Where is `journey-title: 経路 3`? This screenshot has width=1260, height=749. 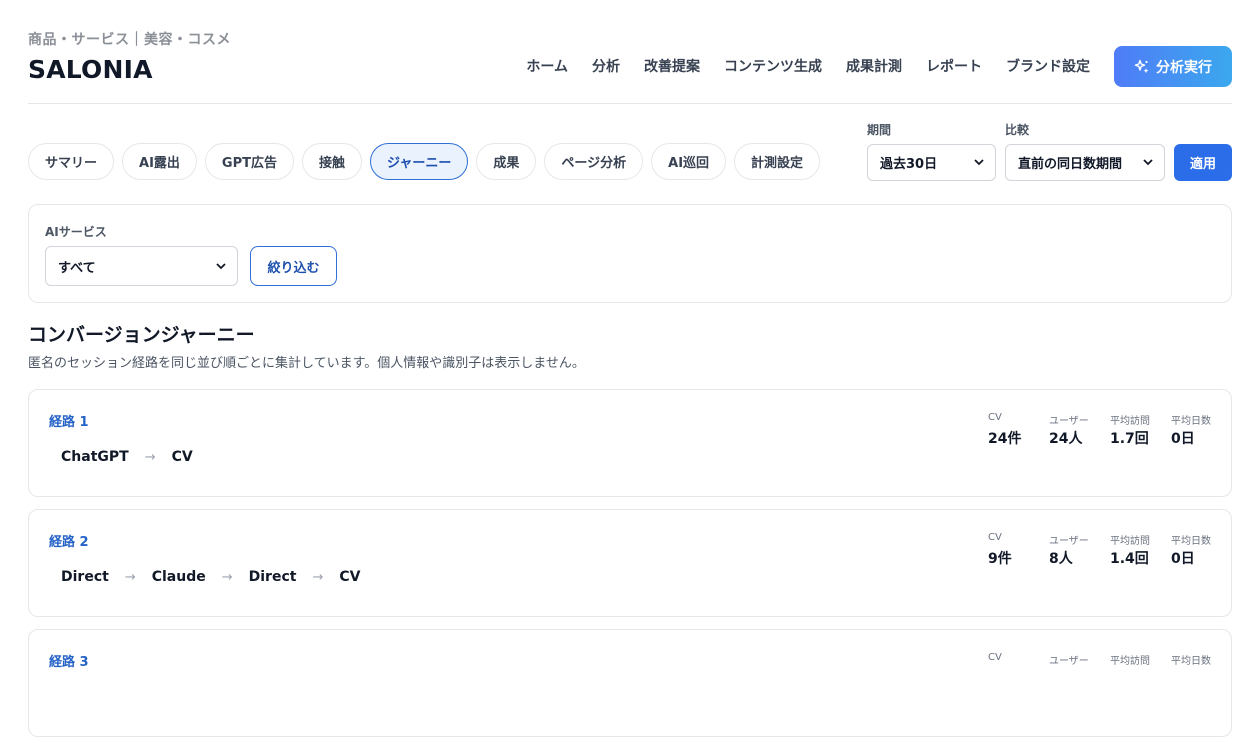 journey-title: 経路 3 is located at coordinates (69, 662).